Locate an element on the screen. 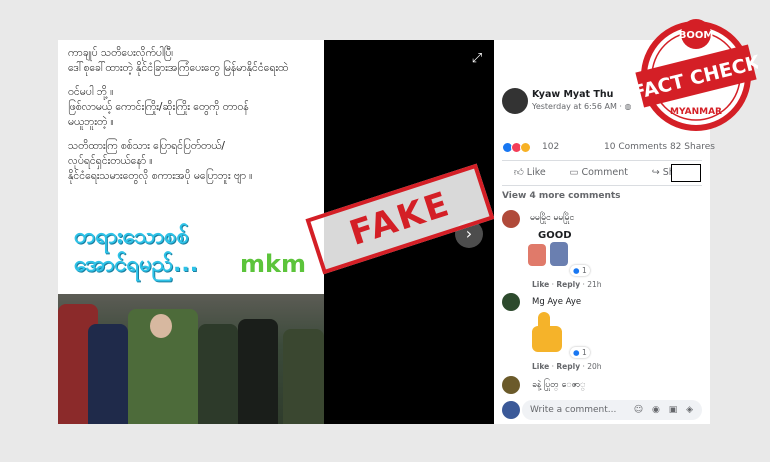 Image resolution: width=770 pixels, height=462 pixels. thumb-icon: 👍︎ is located at coordinates (518, 172).